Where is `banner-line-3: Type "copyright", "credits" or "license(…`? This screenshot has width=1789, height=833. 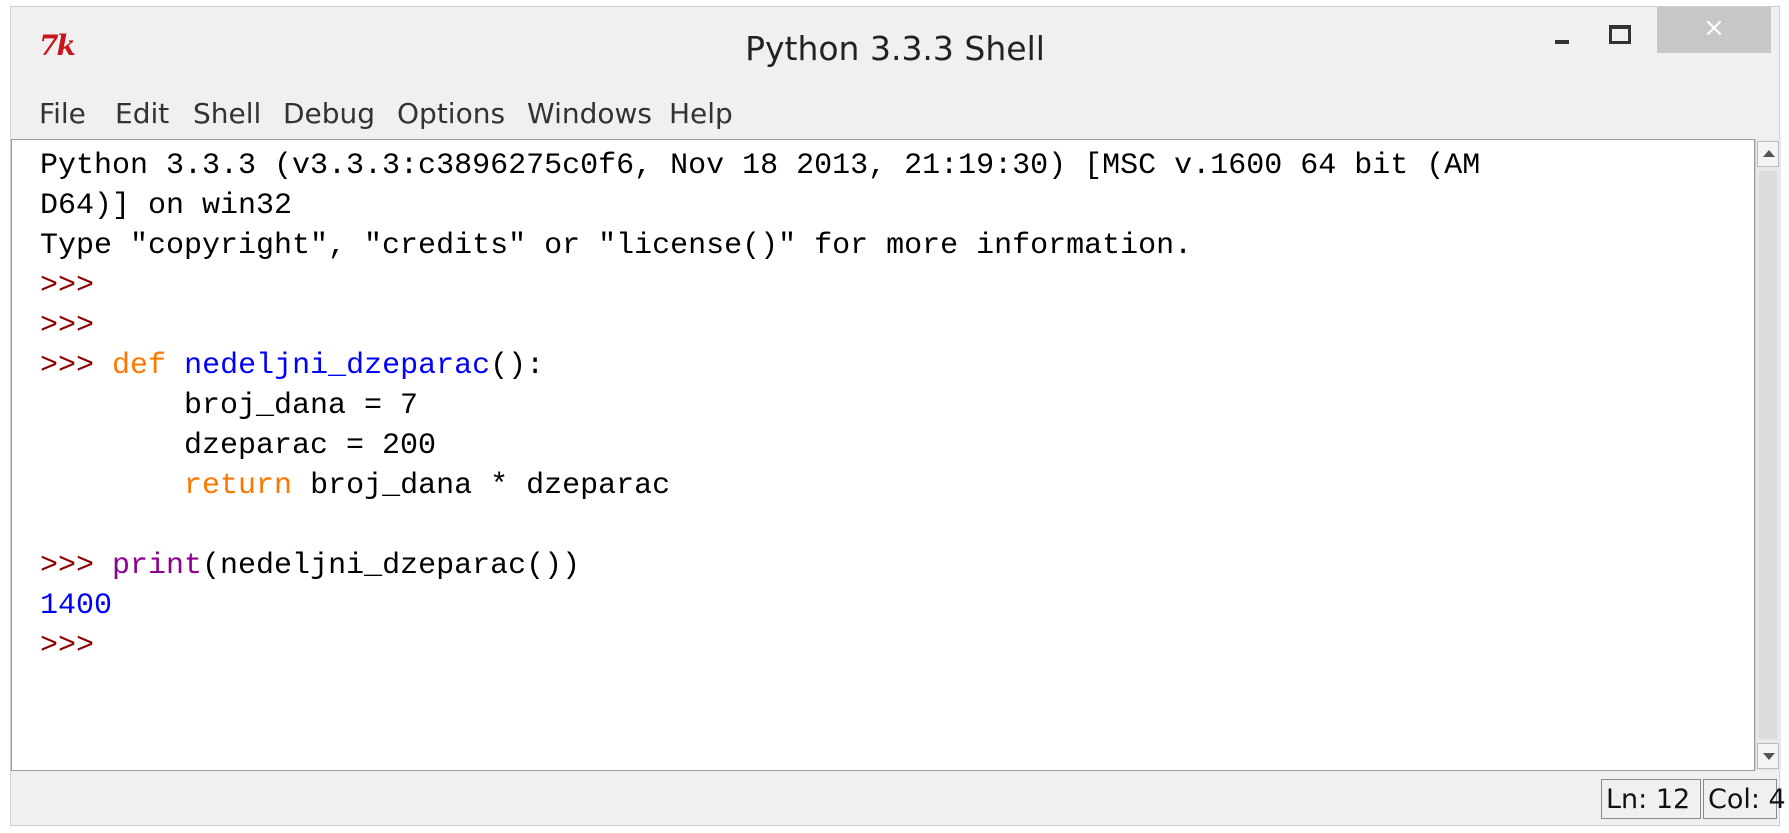
banner-line-3: Type "copyright", "credits" or "license(… is located at coordinates (616, 246).